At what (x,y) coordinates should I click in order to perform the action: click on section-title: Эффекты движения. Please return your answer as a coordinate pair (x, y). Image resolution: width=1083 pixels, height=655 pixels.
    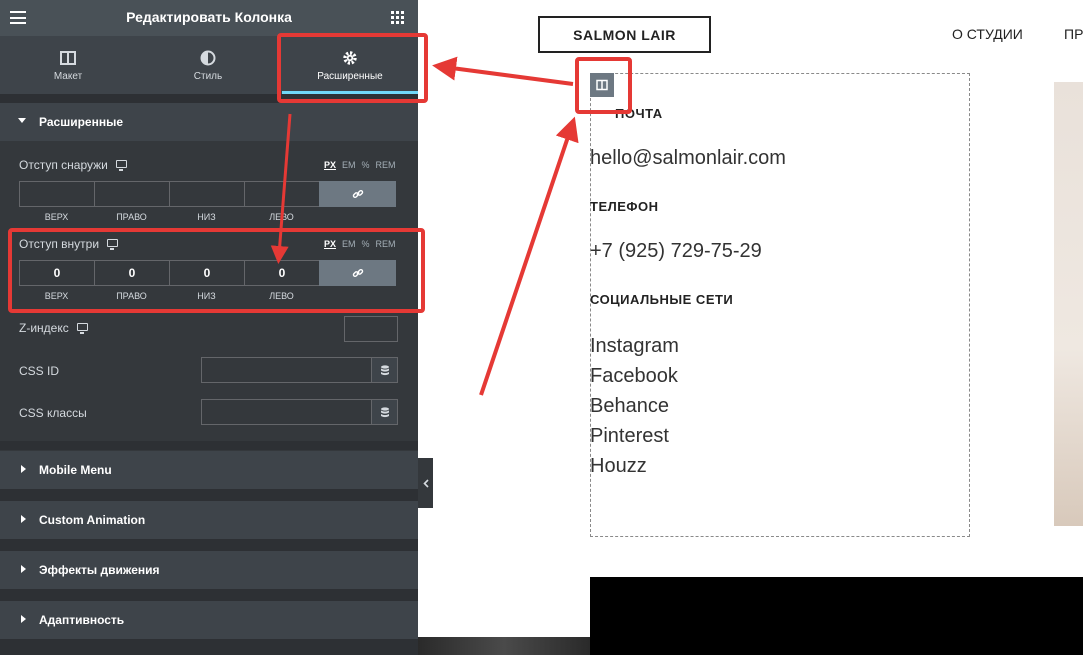
    Looking at the image, I should click on (99, 570).